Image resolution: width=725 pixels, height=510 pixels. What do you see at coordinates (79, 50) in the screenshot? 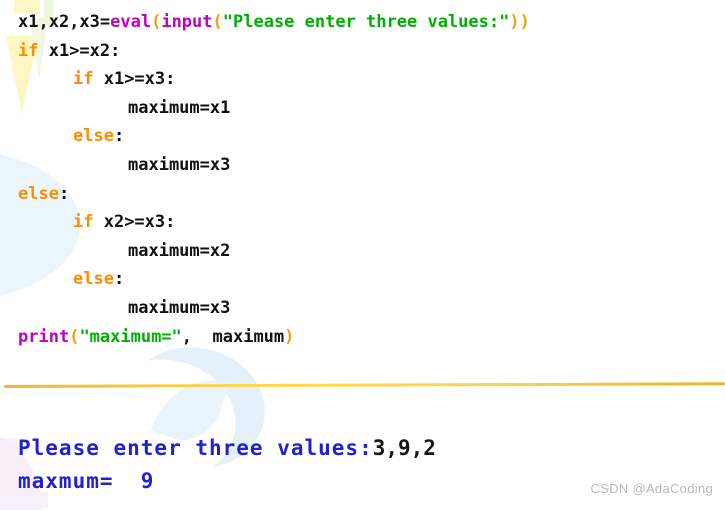
I see `code-token-plain: x1>=x2:` at bounding box center [79, 50].